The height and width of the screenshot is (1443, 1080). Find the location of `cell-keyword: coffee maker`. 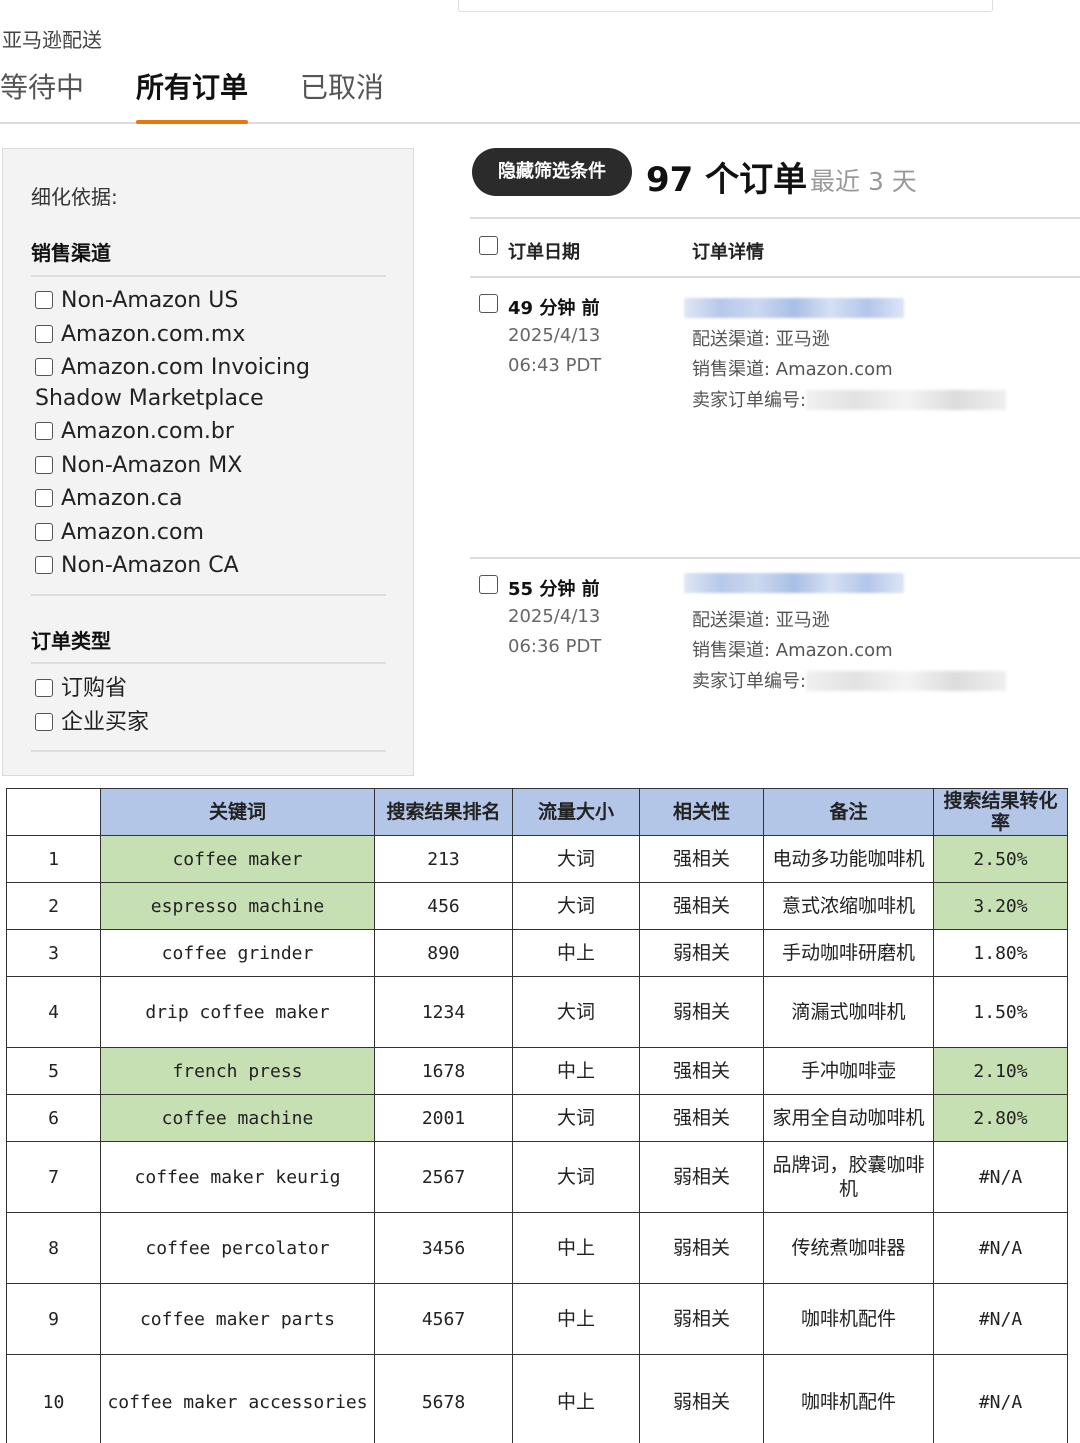

cell-keyword: coffee maker is located at coordinates (237, 859).